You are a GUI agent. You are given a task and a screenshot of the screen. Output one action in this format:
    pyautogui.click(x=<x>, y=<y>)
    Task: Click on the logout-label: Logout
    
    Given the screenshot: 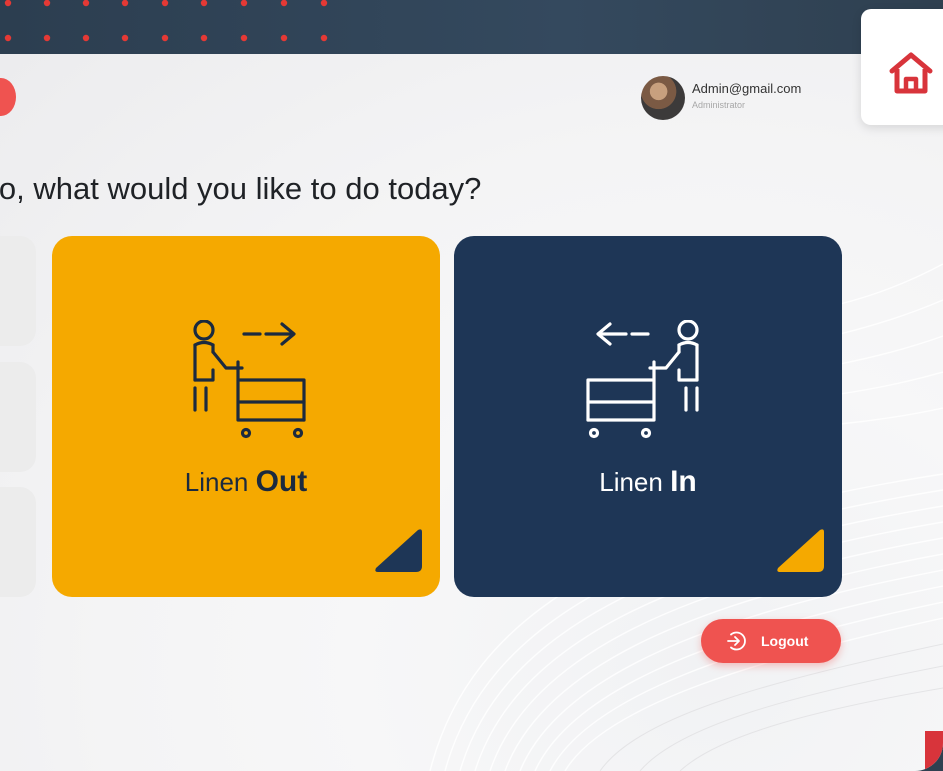 What is the action you would take?
    pyautogui.click(x=785, y=641)
    